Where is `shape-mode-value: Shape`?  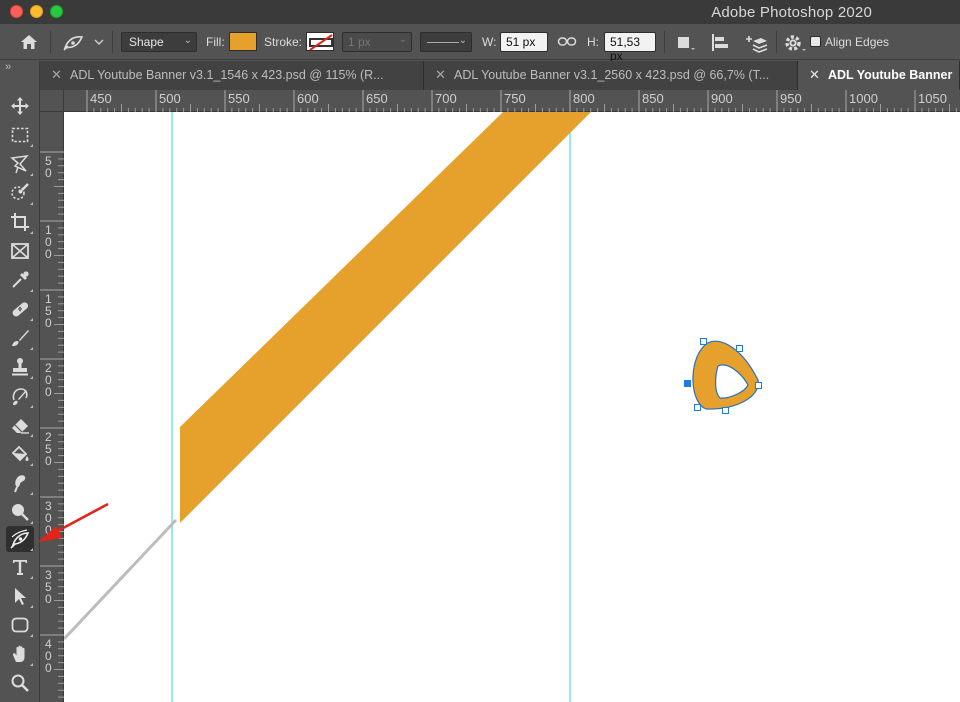 shape-mode-value: Shape is located at coordinates (146, 42).